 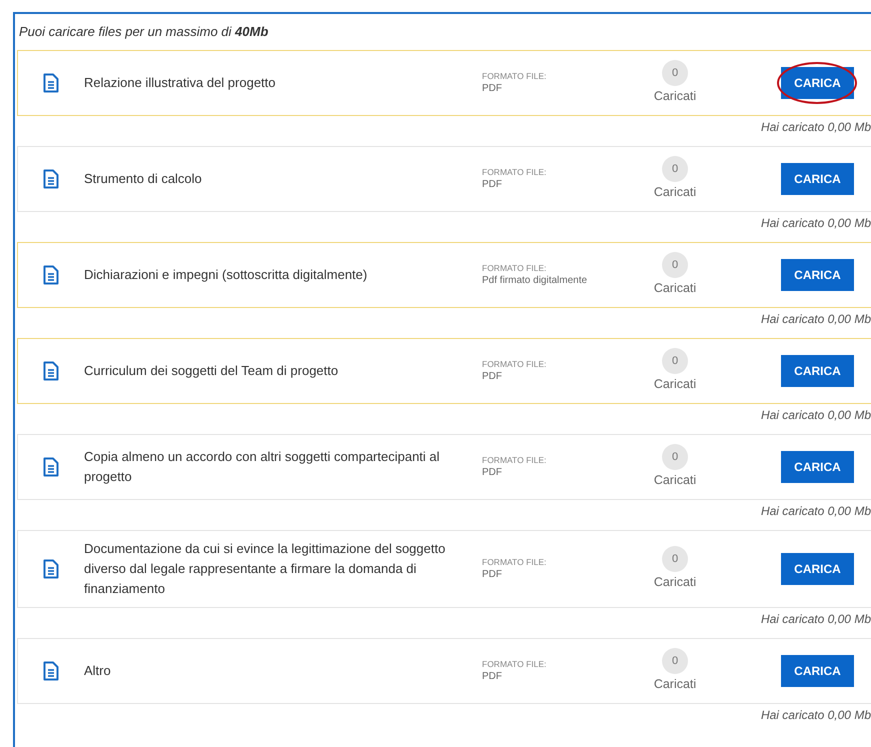 What do you see at coordinates (535, 281) in the screenshot?
I see `file-format: Pdf firmato digitalmente` at bounding box center [535, 281].